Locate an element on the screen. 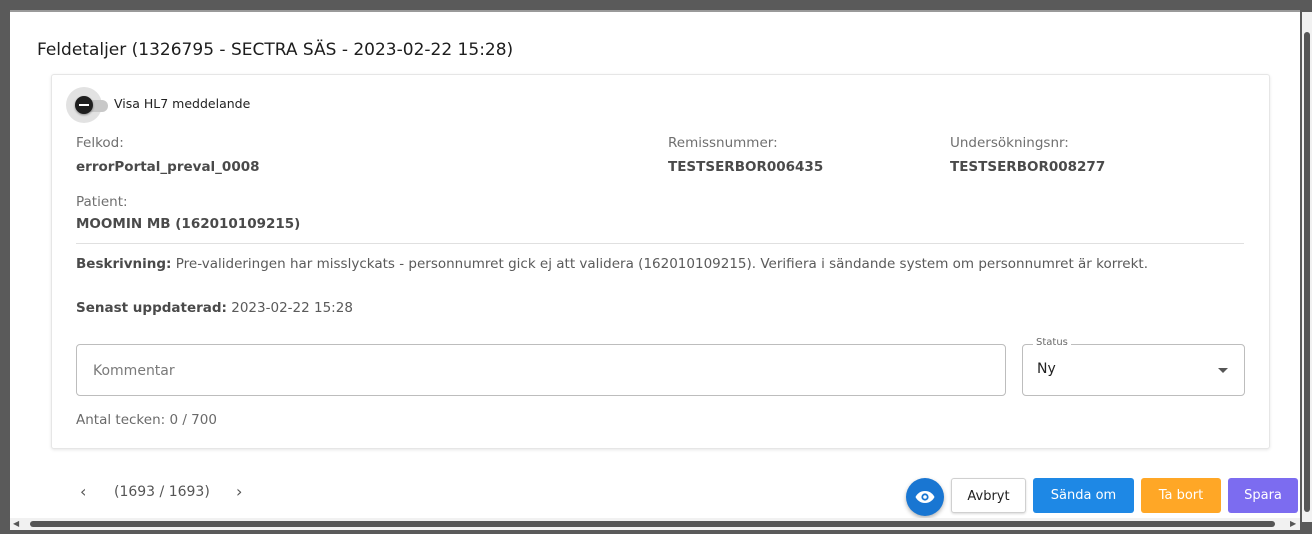 This screenshot has height=534, width=1312. eye-icon is located at coordinates (925, 497).